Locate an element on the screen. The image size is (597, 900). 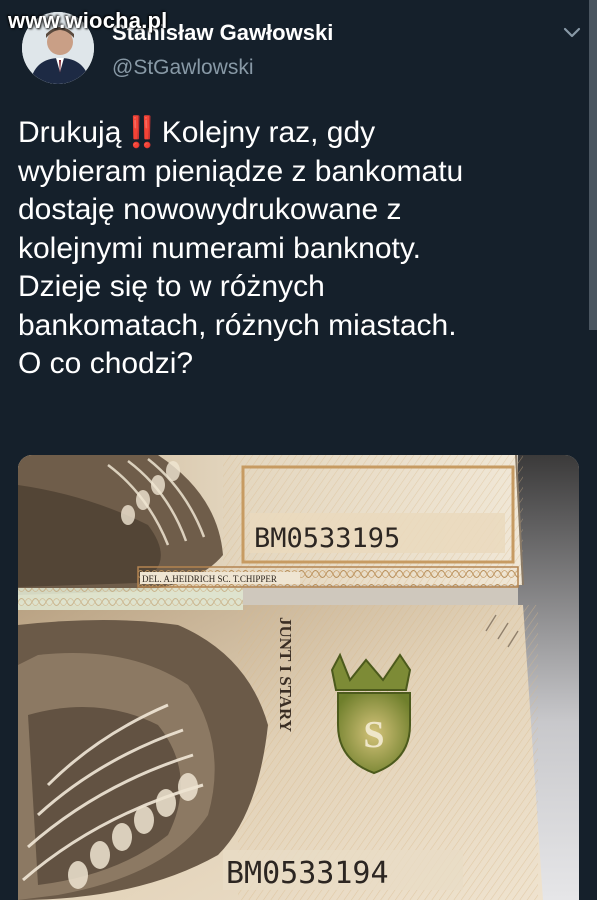
tweet-line-2: wybieram pieniądze z bankomatu is located at coordinates (241, 171).